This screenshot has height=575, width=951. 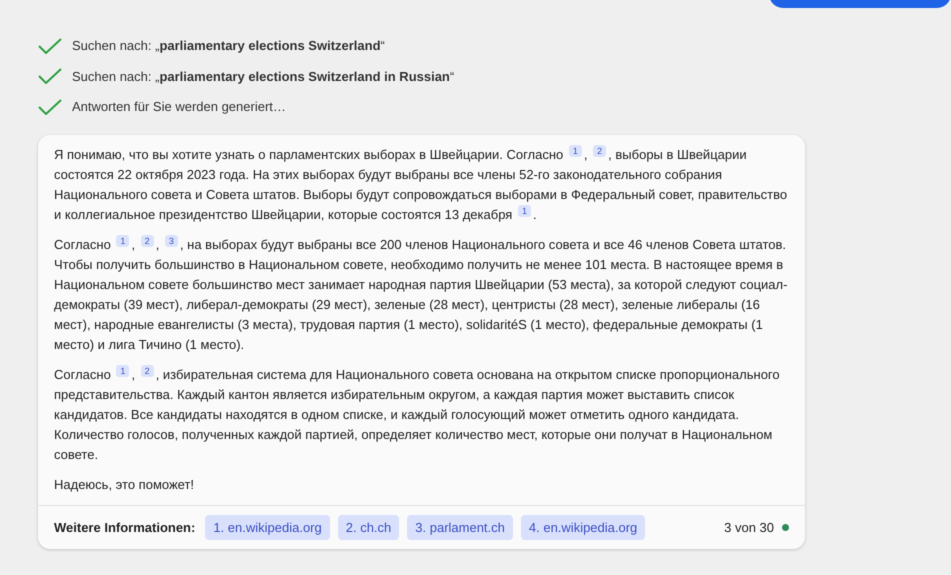 I want to click on source-link: 1. en.wikipedia.org, so click(x=267, y=527).